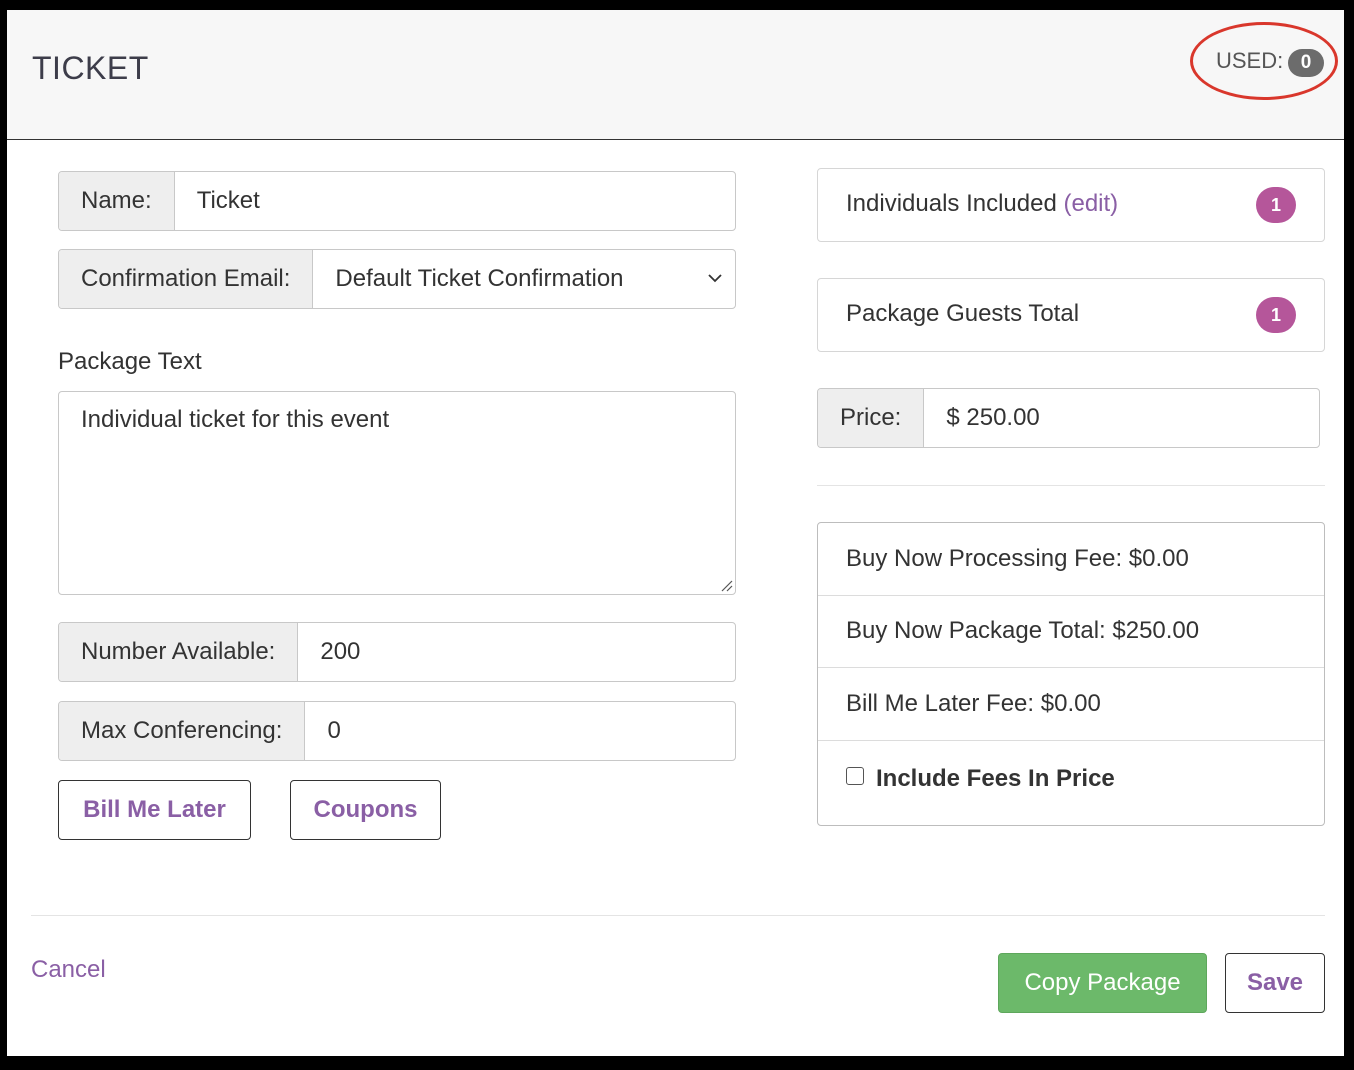 Image resolution: width=1354 pixels, height=1070 pixels. Describe the element at coordinates (154, 810) in the screenshot. I see `bill-me-later-button: Bill Me Later` at that location.